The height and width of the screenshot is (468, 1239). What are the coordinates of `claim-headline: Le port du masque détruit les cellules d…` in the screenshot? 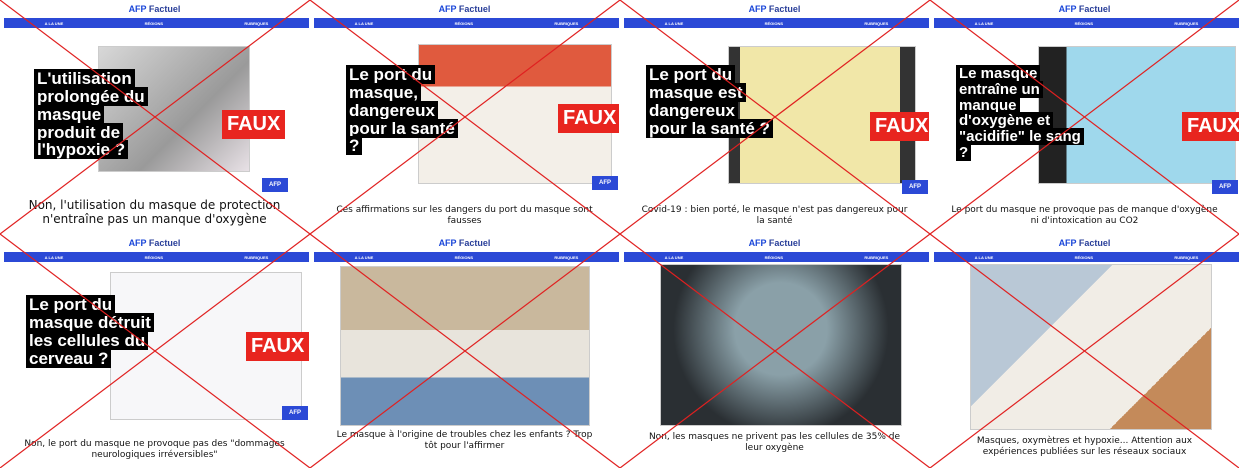 It's located at (94, 331).